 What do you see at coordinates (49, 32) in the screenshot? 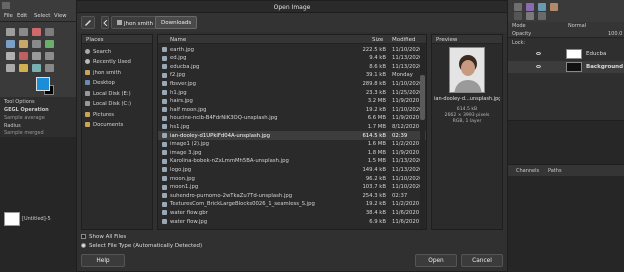
I see `crop-tool-icon` at bounding box center [49, 32].